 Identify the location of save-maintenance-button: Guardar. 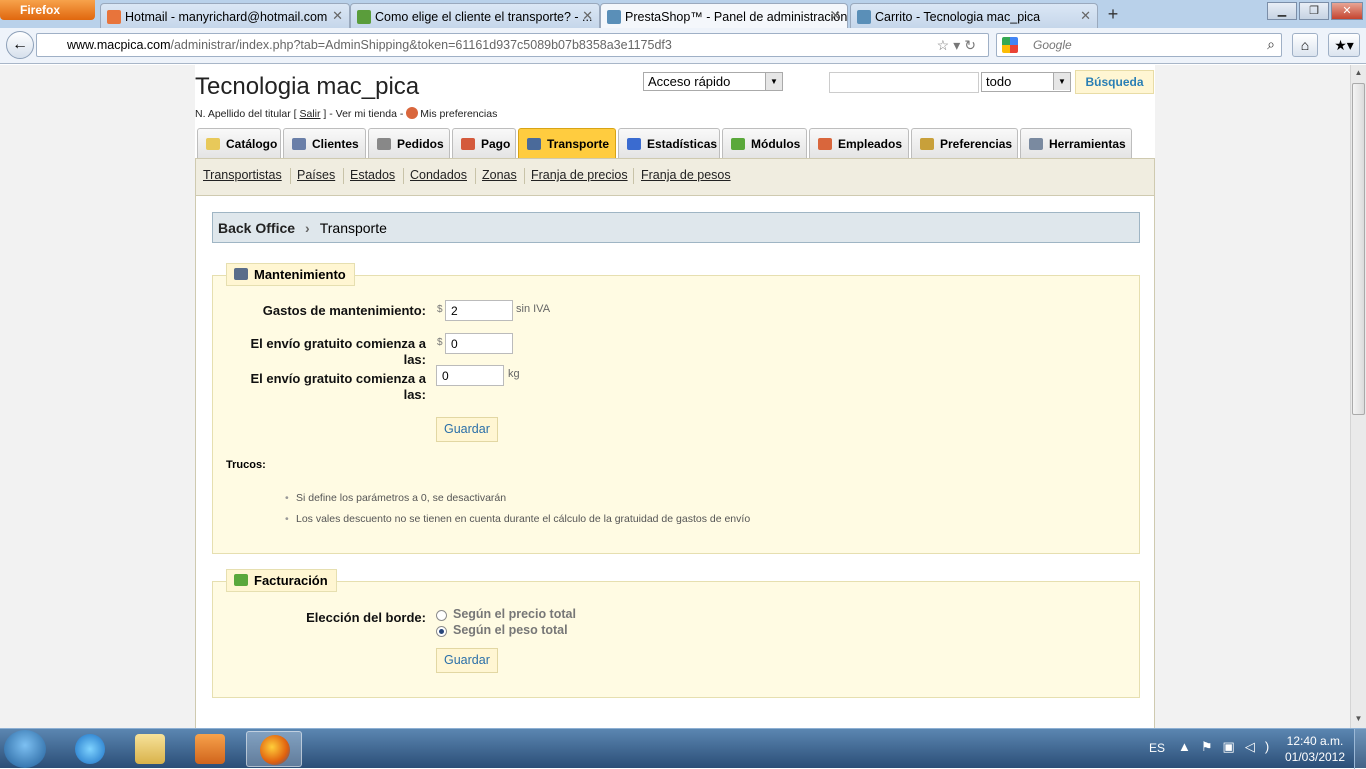
(467, 429).